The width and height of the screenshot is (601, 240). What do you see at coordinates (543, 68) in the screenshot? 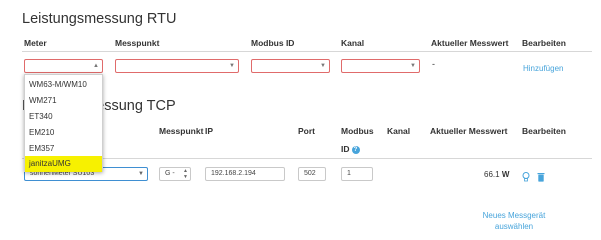
I see `rtu-add-link: Hinzufügen` at bounding box center [543, 68].